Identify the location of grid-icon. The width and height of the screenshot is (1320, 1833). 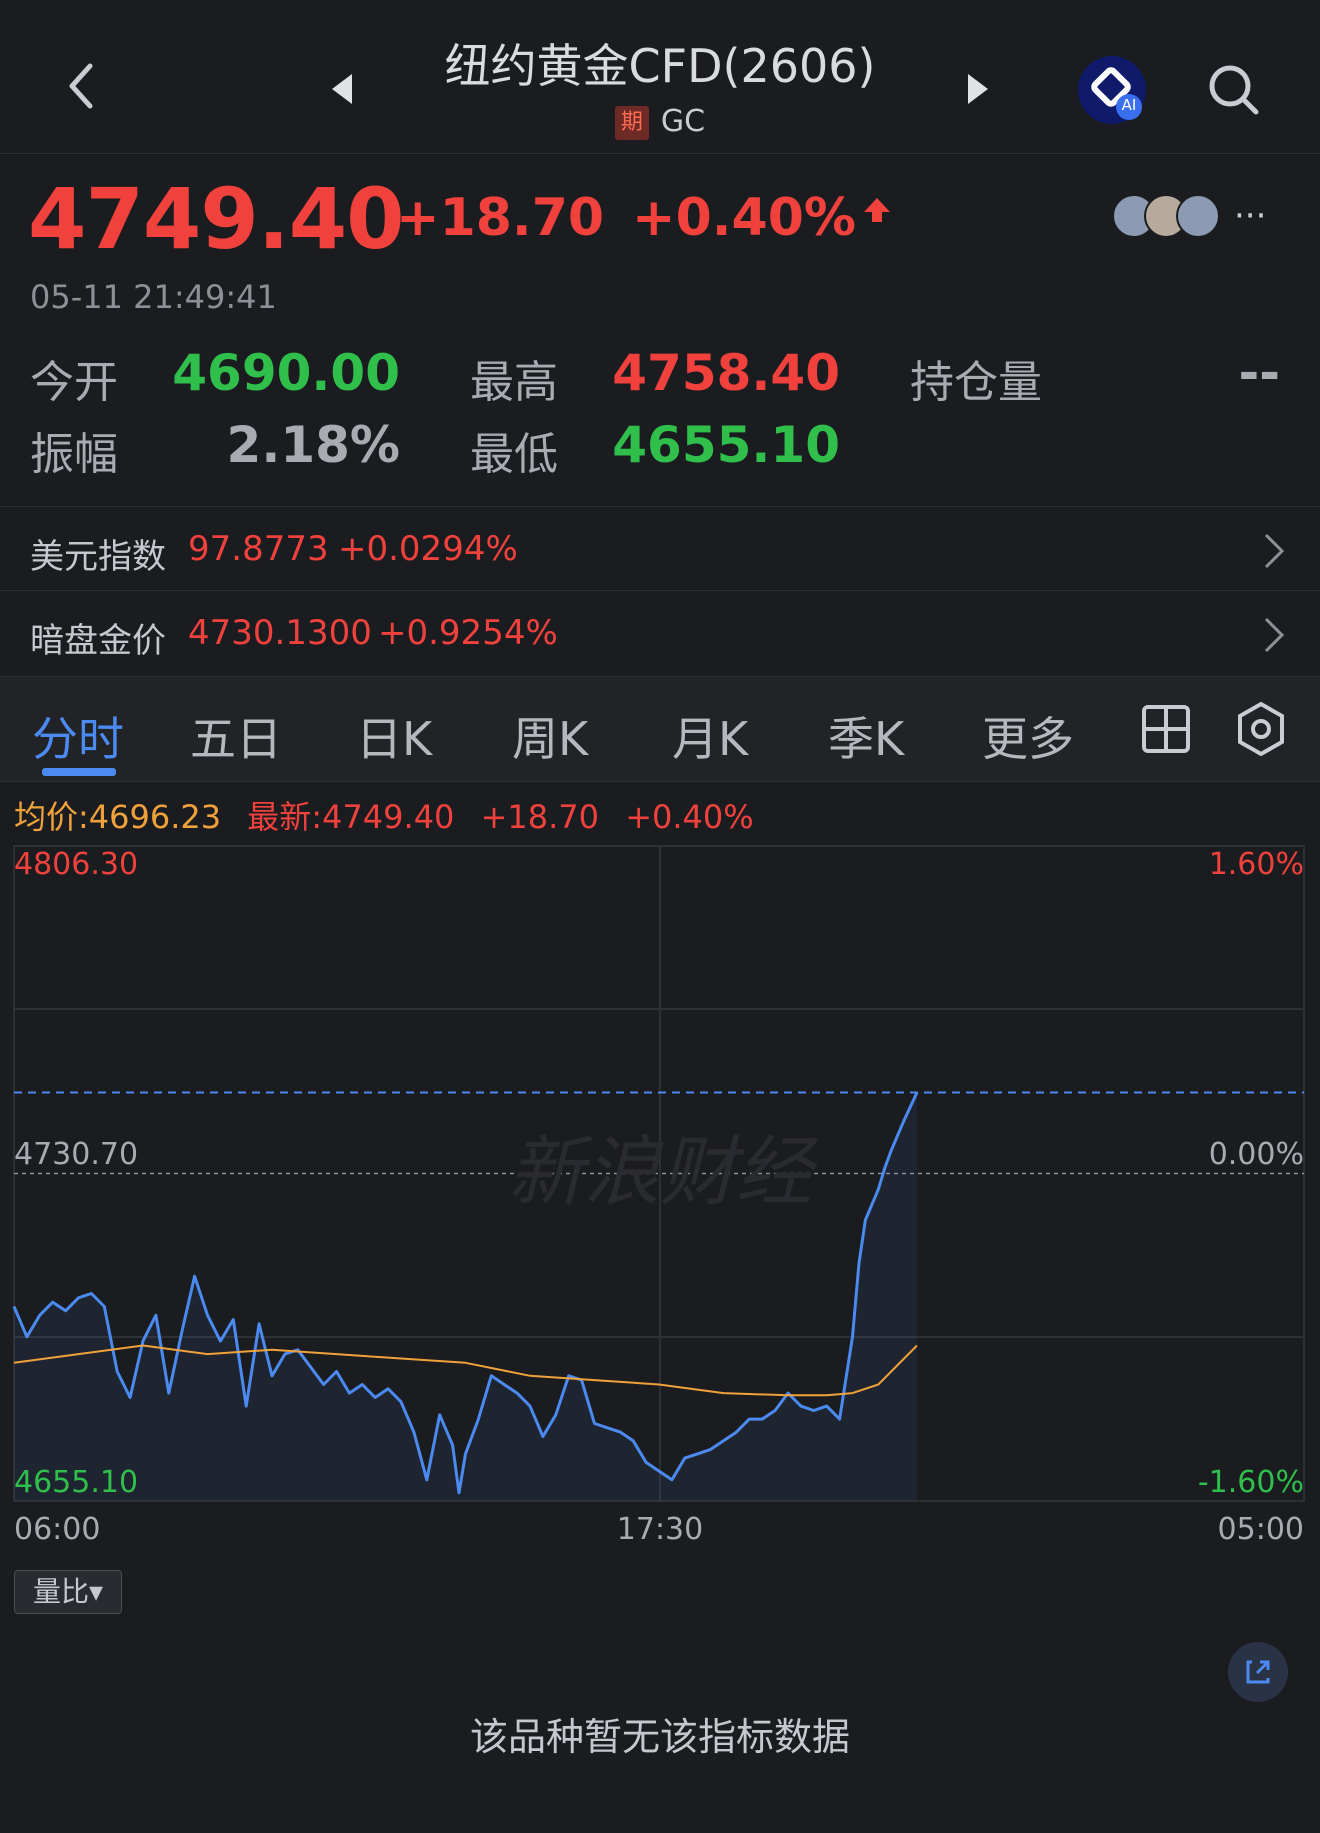
(1166, 729).